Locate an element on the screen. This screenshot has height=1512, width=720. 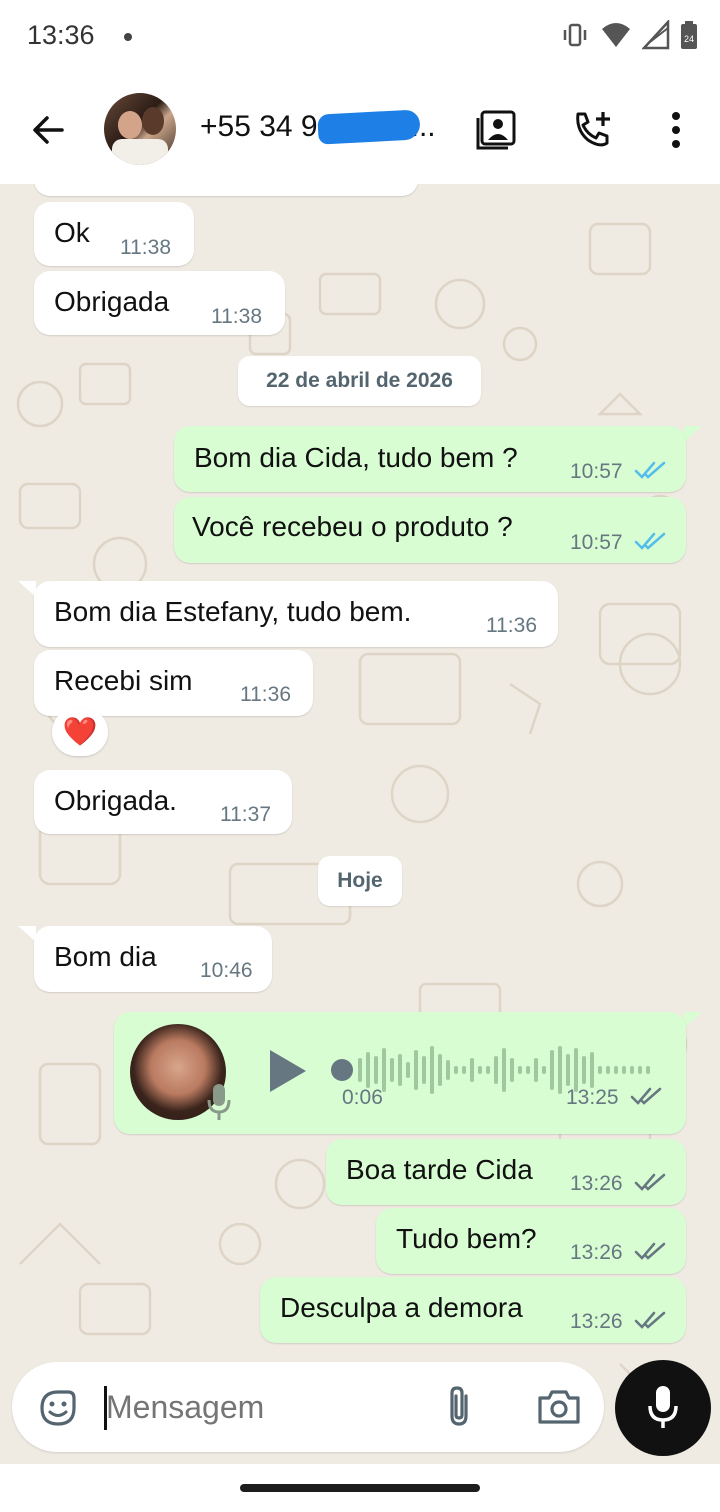
message-text: Recebi sim is located at coordinates (123, 680).